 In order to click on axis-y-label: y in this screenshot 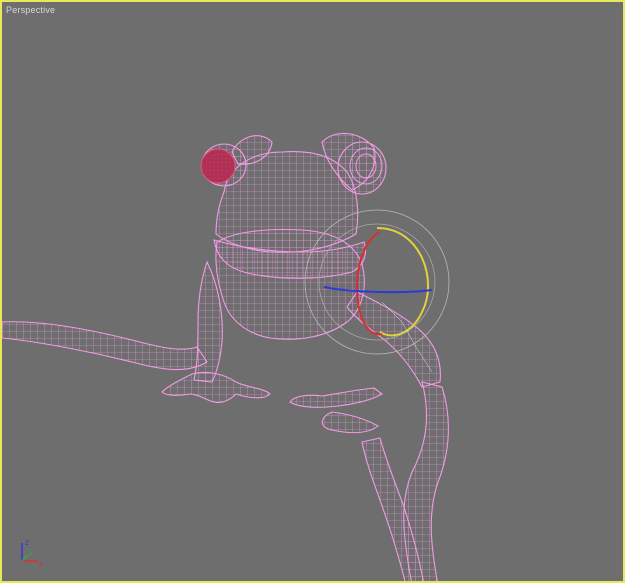, I will do `click(31, 551)`.